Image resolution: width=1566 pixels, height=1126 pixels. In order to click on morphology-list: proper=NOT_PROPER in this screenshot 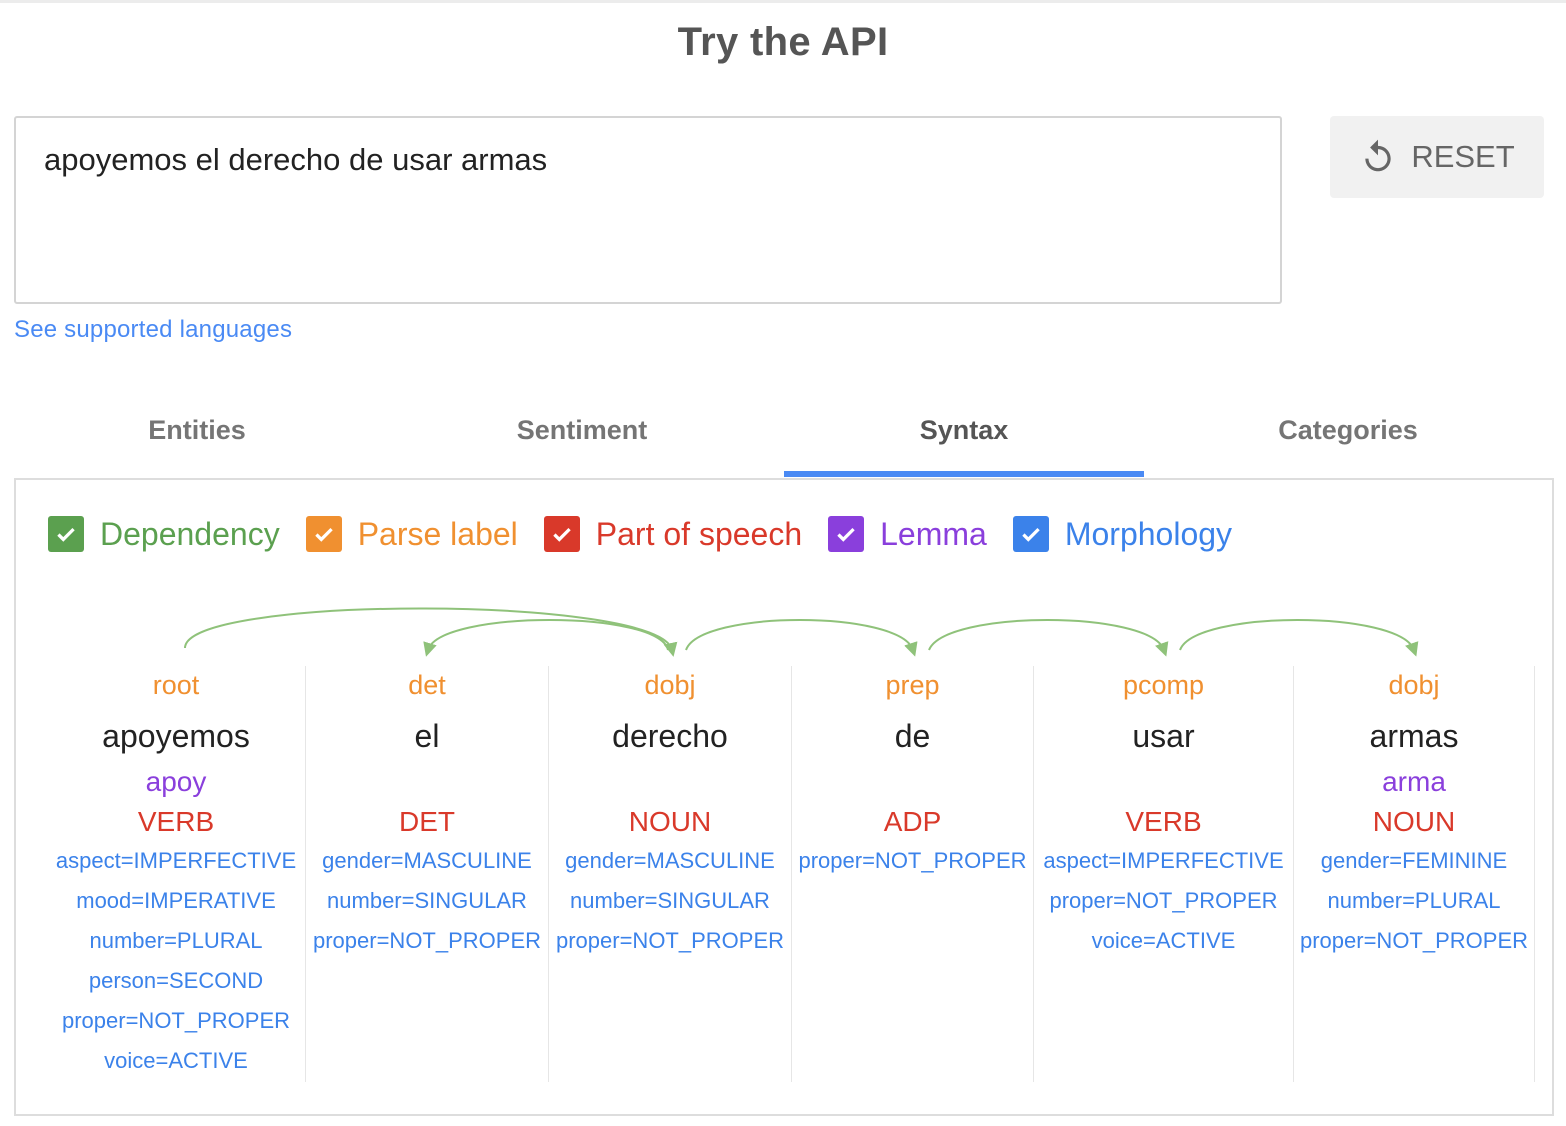, I will do `click(912, 866)`.